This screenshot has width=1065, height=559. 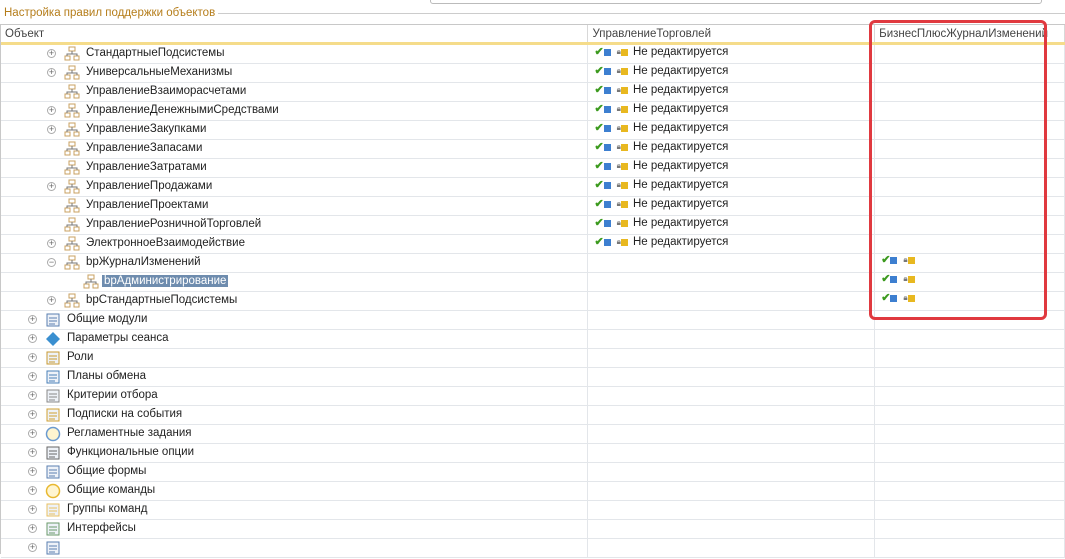 What do you see at coordinates (295, 548) in the screenshot?
I see `object-cell: +` at bounding box center [295, 548].